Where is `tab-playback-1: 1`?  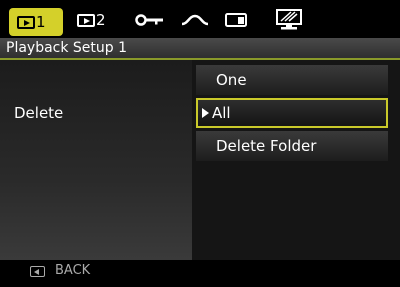 tab-playback-1: 1 is located at coordinates (36, 22).